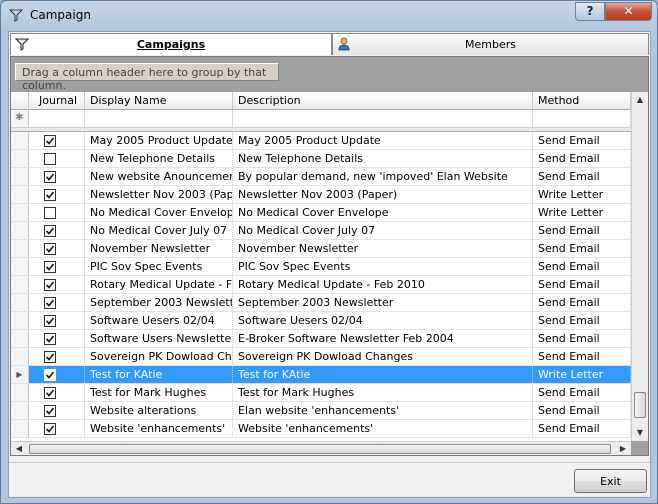 The image size is (658, 504). Describe the element at coordinates (159, 320) in the screenshot. I see `display-name-cell: Software Uesers 02/04` at that location.